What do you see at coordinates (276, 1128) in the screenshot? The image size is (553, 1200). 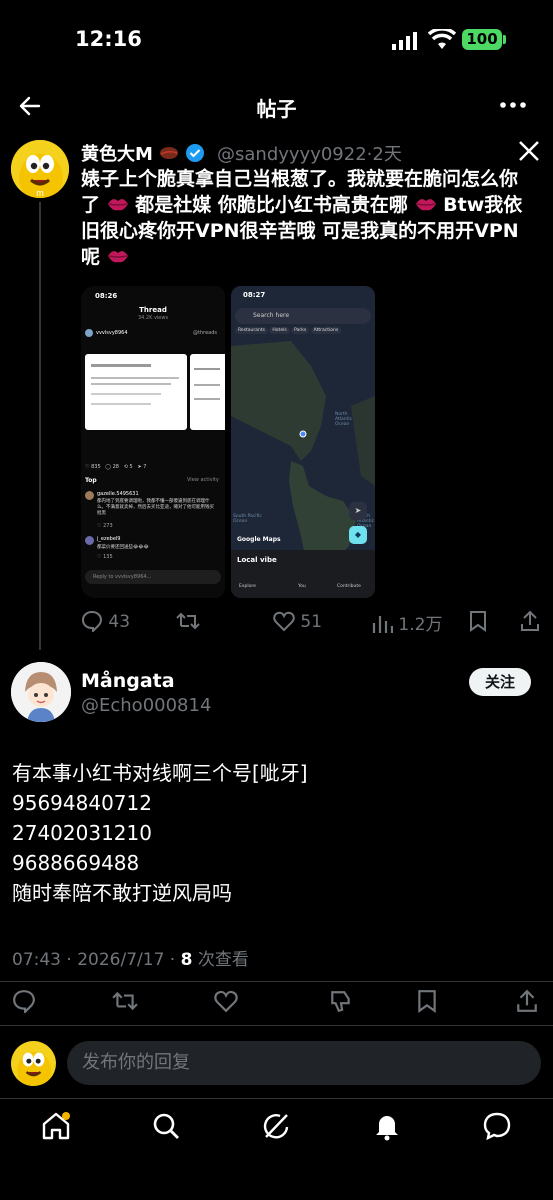 I see `tab-grok` at bounding box center [276, 1128].